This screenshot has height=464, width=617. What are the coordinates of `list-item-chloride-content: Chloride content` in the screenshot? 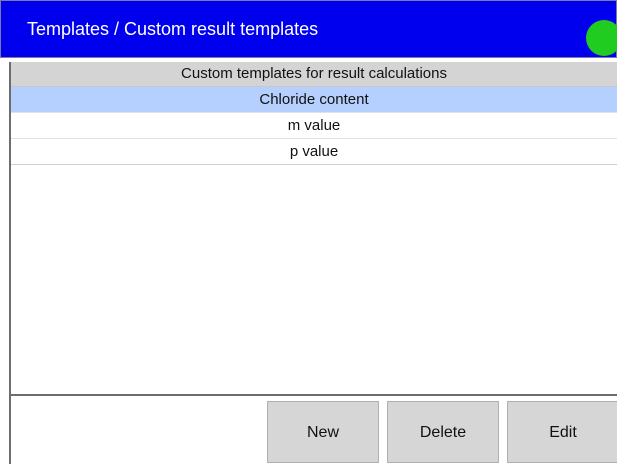 It's located at (314, 100).